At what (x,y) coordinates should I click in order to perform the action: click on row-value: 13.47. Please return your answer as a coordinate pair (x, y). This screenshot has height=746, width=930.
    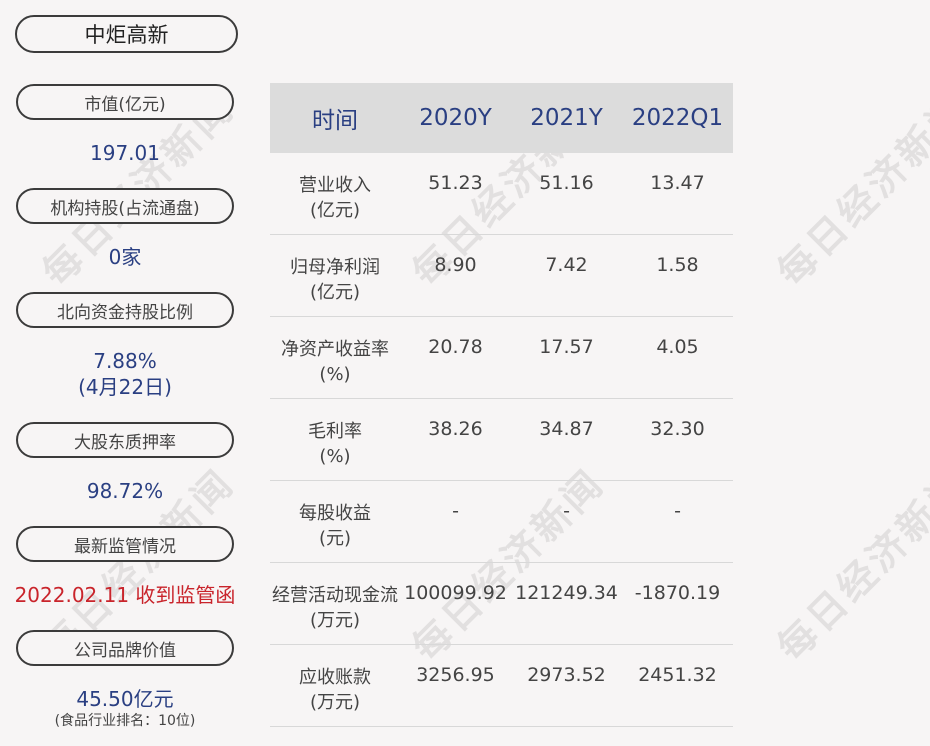
    Looking at the image, I should click on (677, 183).